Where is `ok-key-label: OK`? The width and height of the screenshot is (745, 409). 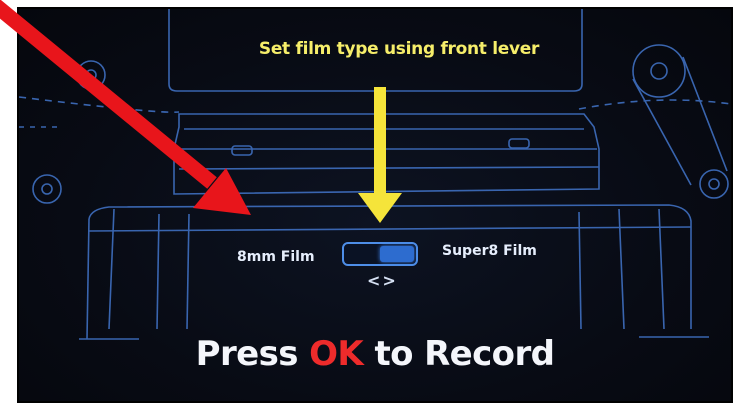
ok-key-label: OK is located at coordinates (336, 354).